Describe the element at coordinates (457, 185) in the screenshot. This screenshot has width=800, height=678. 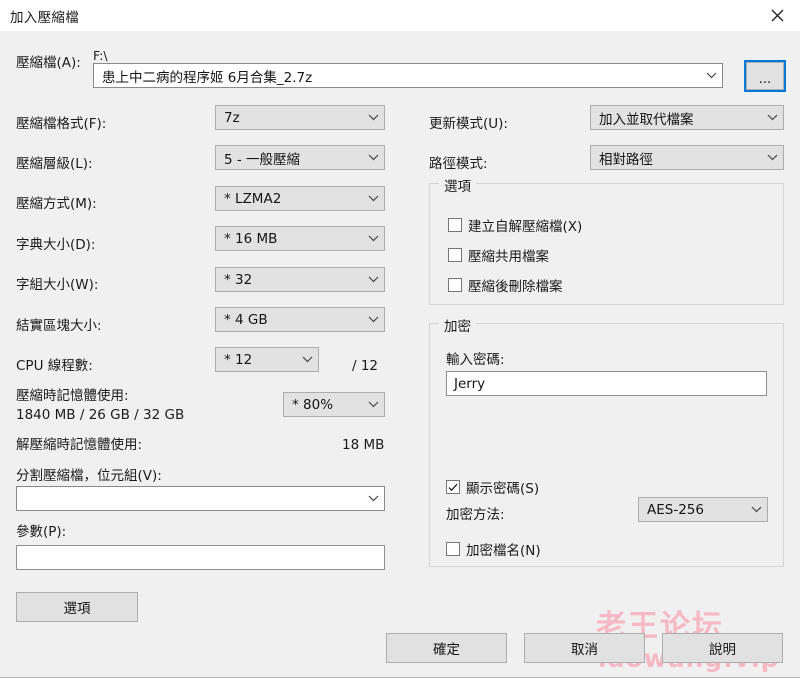
I see `options-groupbox-legend: 選項` at that location.